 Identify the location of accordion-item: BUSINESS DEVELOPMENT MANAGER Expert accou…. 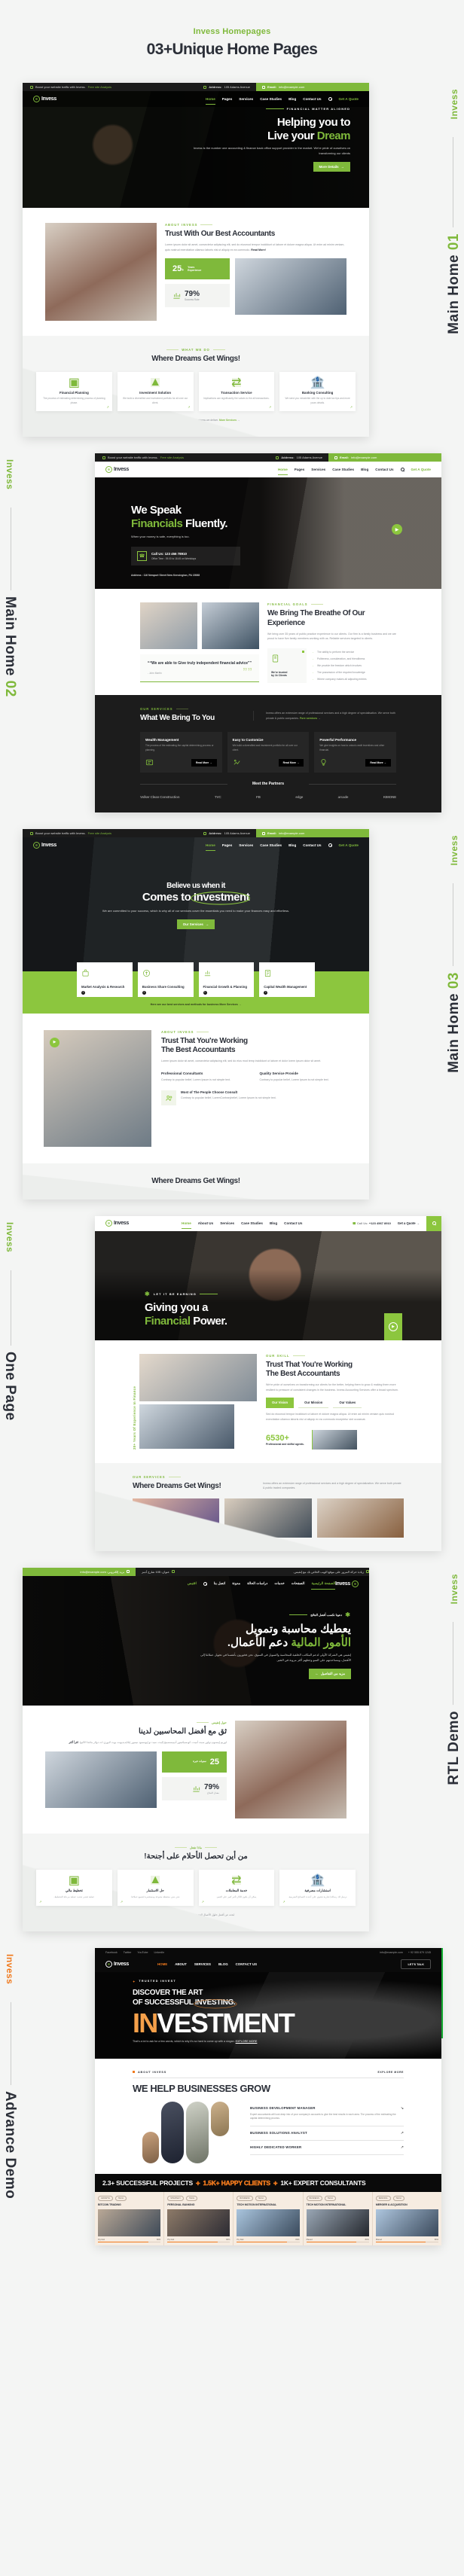
(327, 2114).